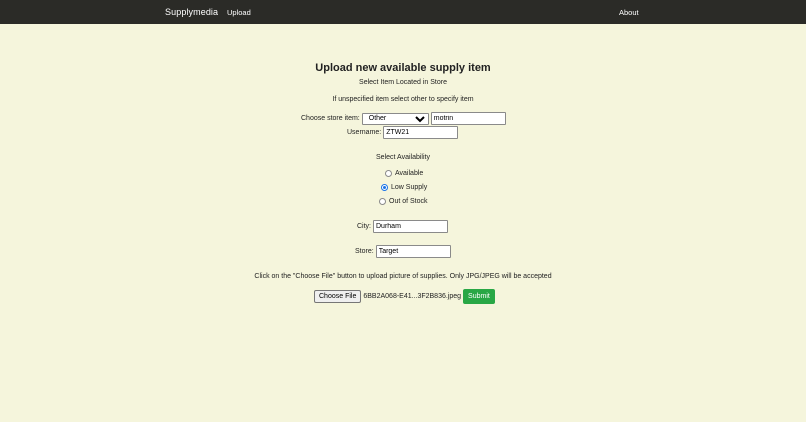 The width and height of the screenshot is (806, 422). Describe the element at coordinates (403, 68) in the screenshot. I see `page-title: Upload new available supply item` at that location.